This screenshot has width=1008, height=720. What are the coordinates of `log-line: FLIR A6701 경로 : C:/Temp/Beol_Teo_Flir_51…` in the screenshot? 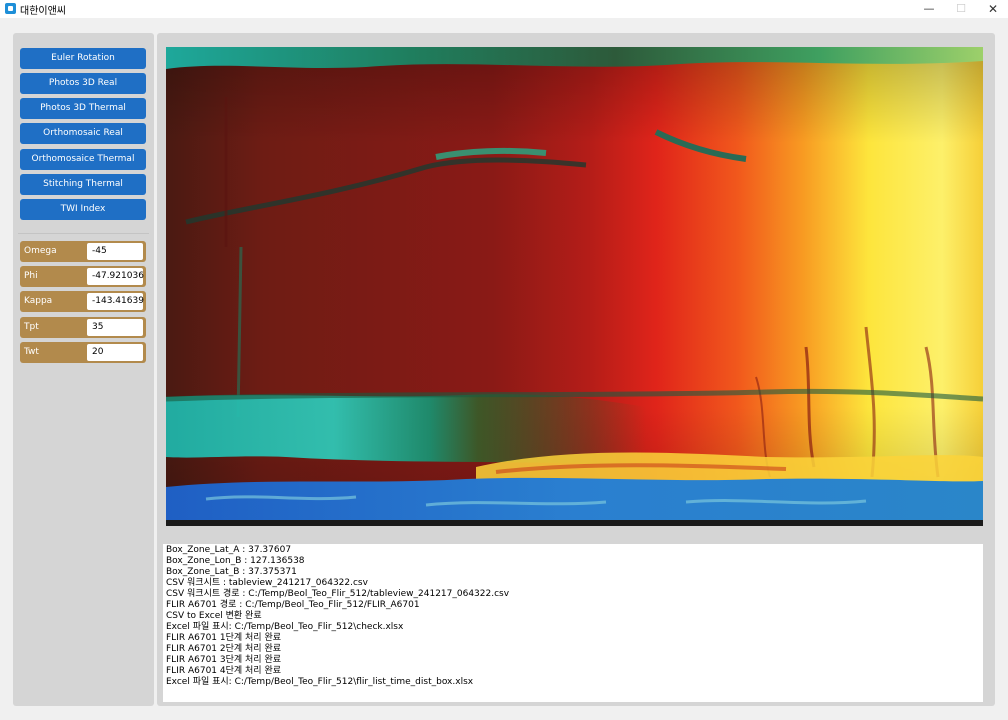 It's located at (293, 605).